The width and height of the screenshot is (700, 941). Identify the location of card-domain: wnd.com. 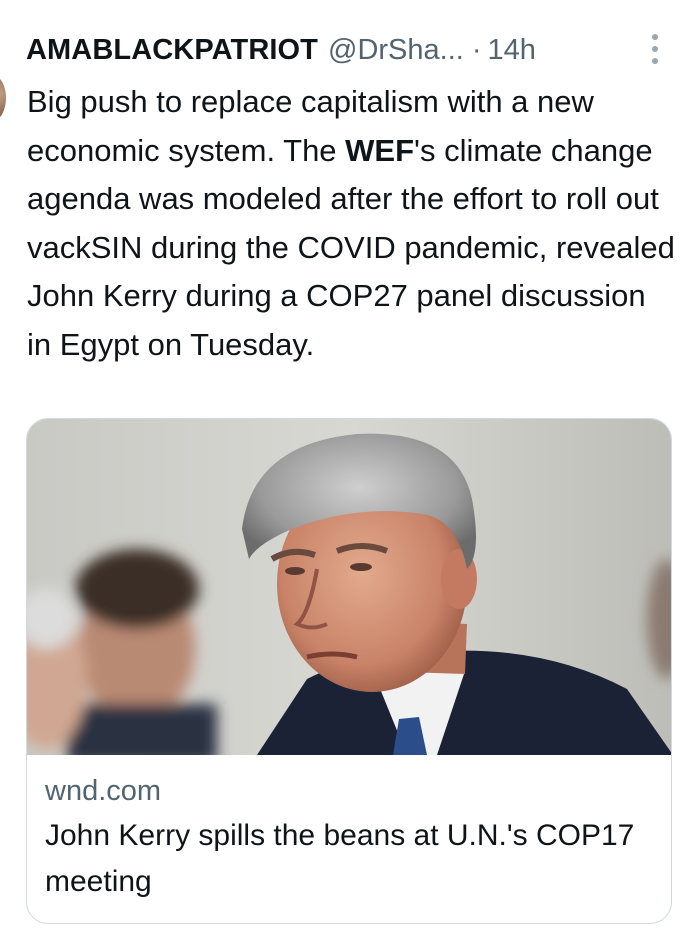
(103, 791).